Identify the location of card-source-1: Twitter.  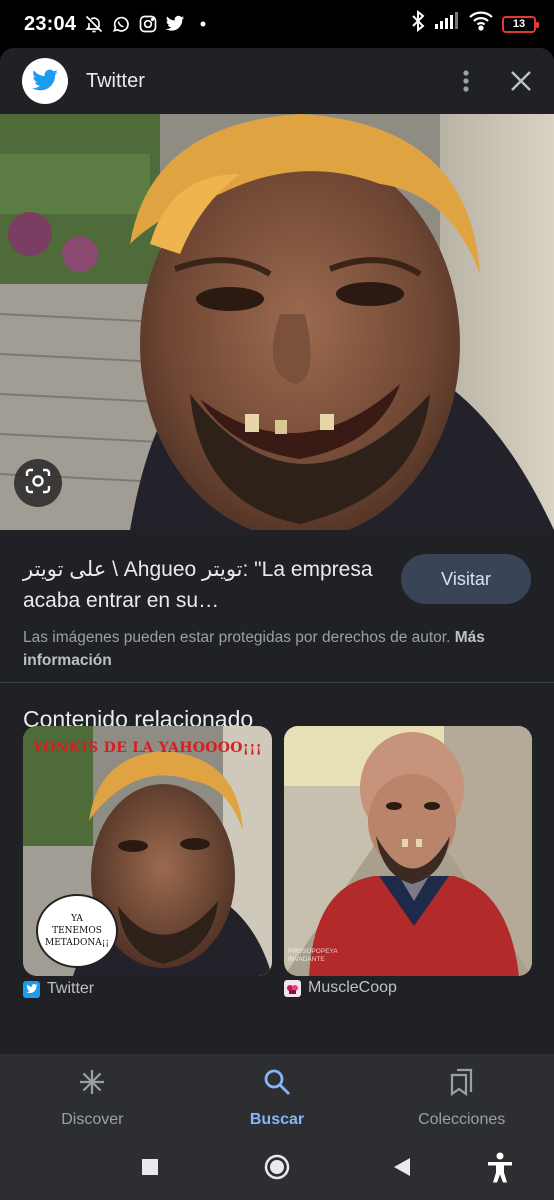
(58, 989).